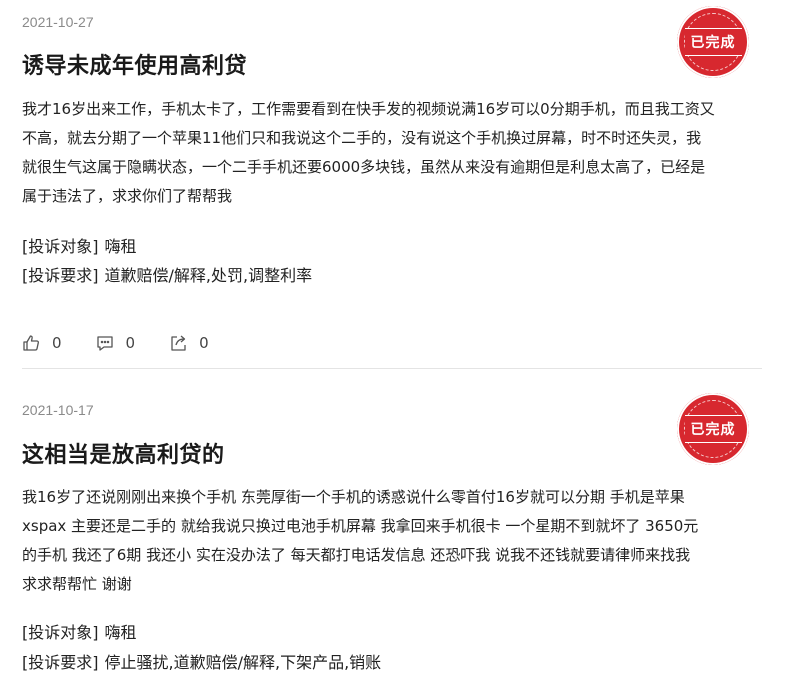 The height and width of the screenshot is (693, 800). I want to click on comment-button: 0, so click(116, 343).